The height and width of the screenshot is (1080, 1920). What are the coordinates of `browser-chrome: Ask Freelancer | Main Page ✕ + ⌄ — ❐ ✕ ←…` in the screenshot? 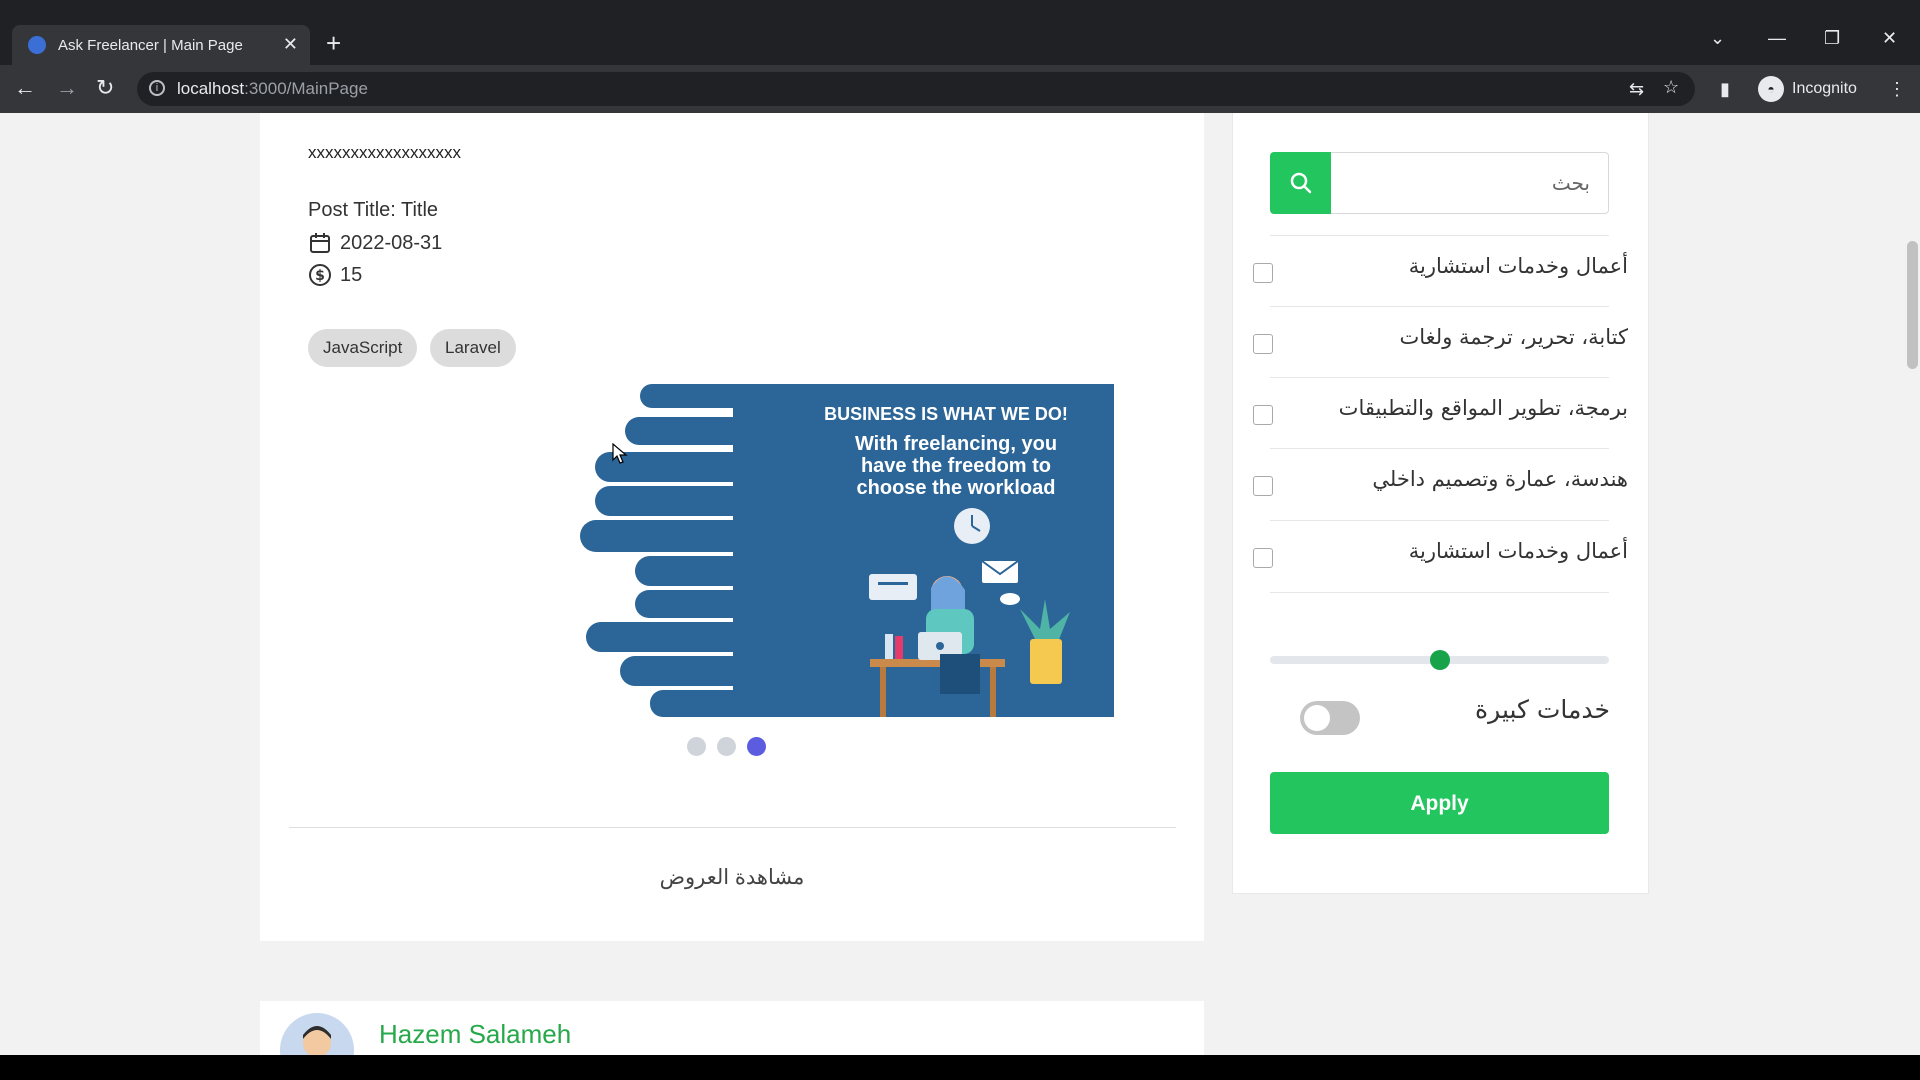 It's located at (960, 56).